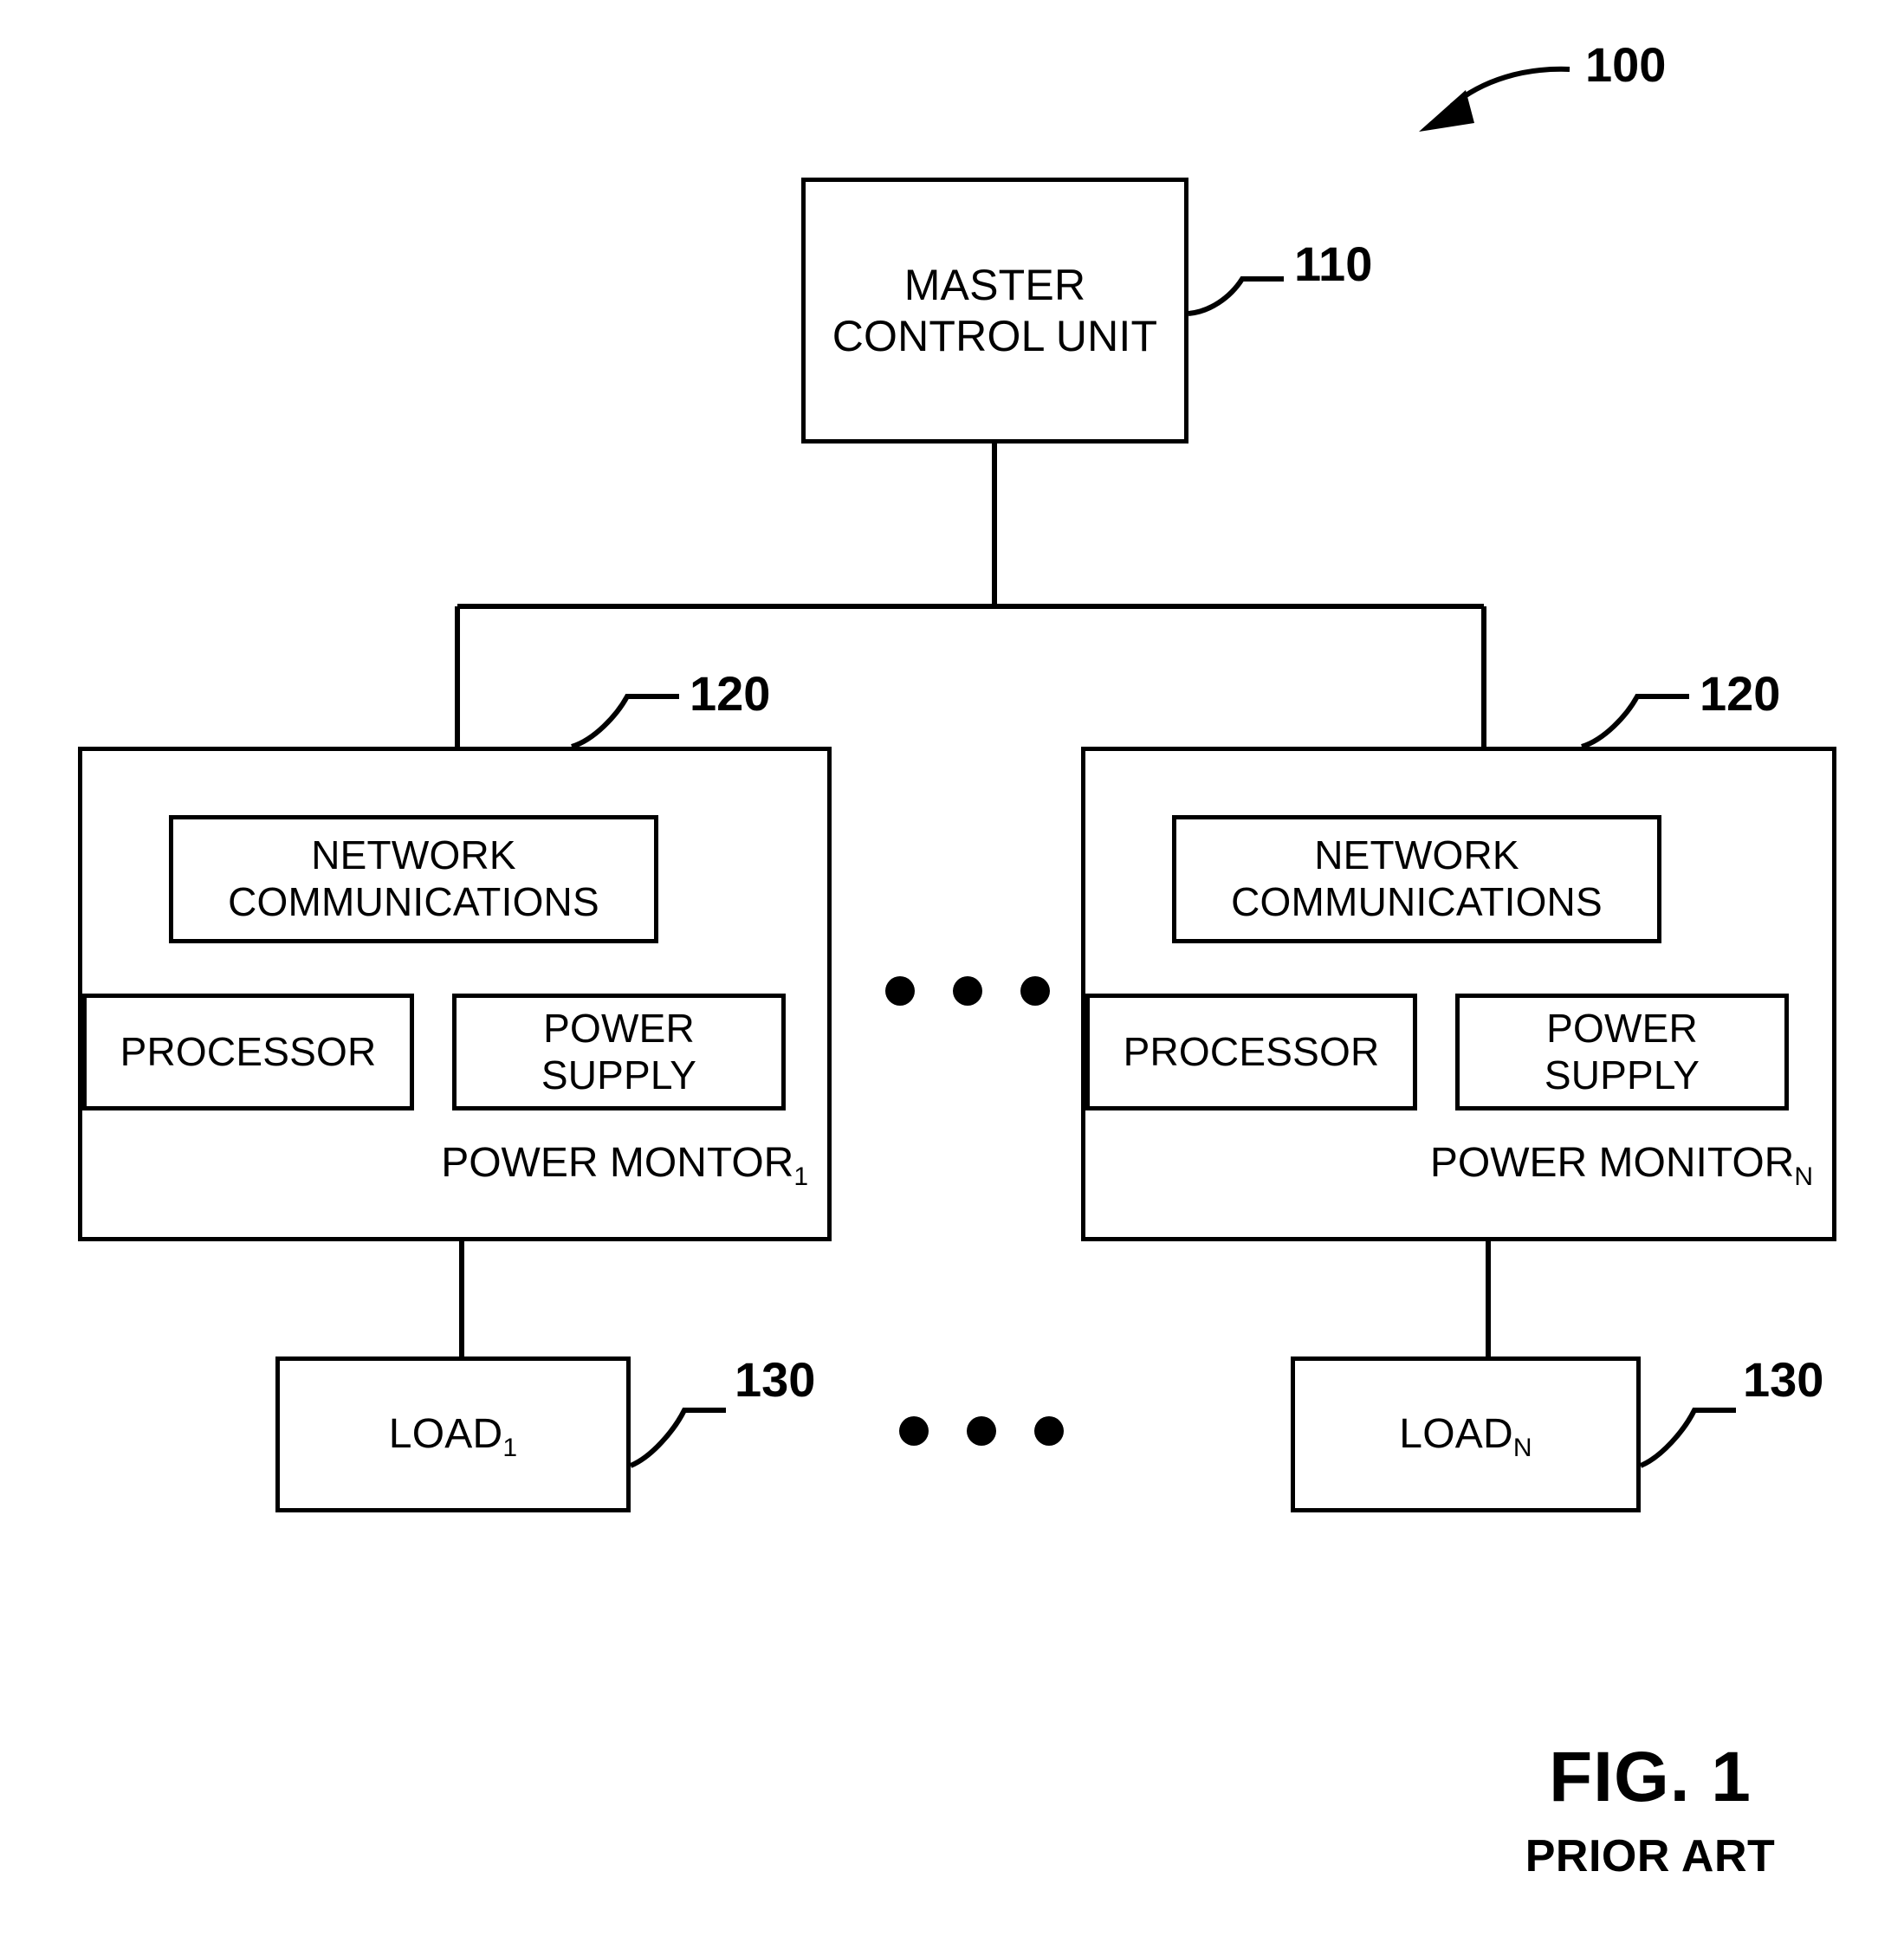  I want to click on power-supply-box-n: POWER SUPPLY, so click(1622, 1052).